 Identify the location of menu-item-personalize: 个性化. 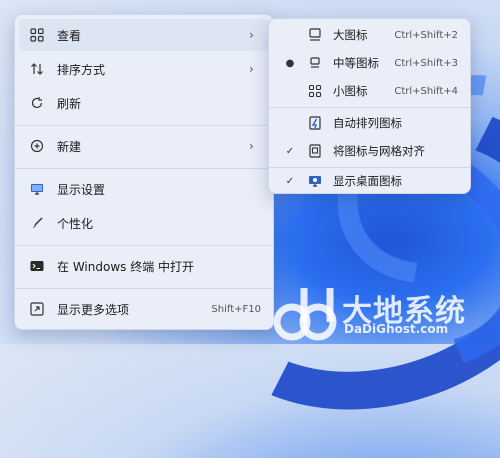
(144, 223).